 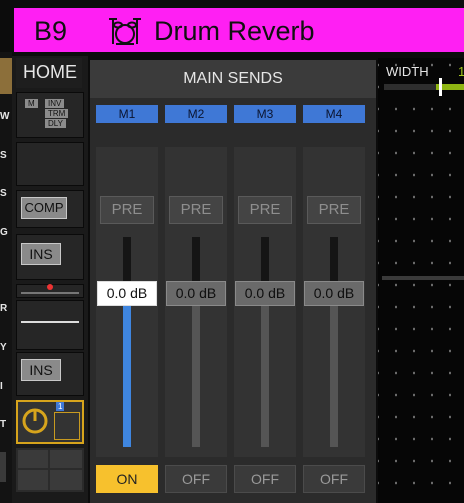 I want to click on fader-track-m4, so click(x=334, y=342).